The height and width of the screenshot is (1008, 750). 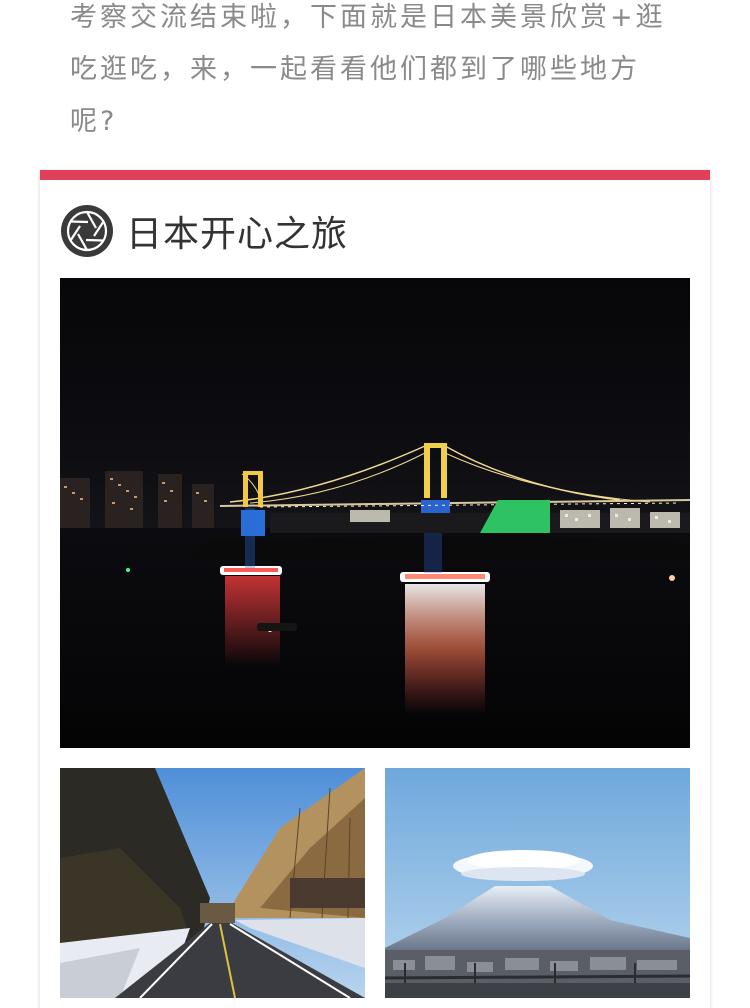 What do you see at coordinates (87, 231) in the screenshot?
I see `camera-aperture-icon` at bounding box center [87, 231].